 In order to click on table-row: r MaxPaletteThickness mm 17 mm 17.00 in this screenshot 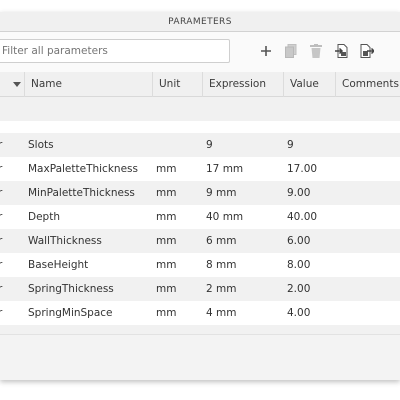, I will do `click(200, 169)`.